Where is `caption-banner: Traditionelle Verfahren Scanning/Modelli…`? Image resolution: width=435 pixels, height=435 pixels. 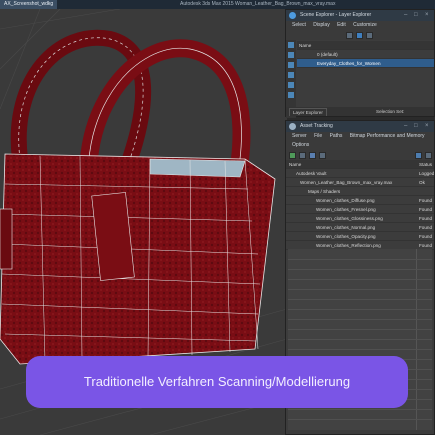
caption-banner: Traditionelle Verfahren Scanning/Modelli… is located at coordinates (217, 382).